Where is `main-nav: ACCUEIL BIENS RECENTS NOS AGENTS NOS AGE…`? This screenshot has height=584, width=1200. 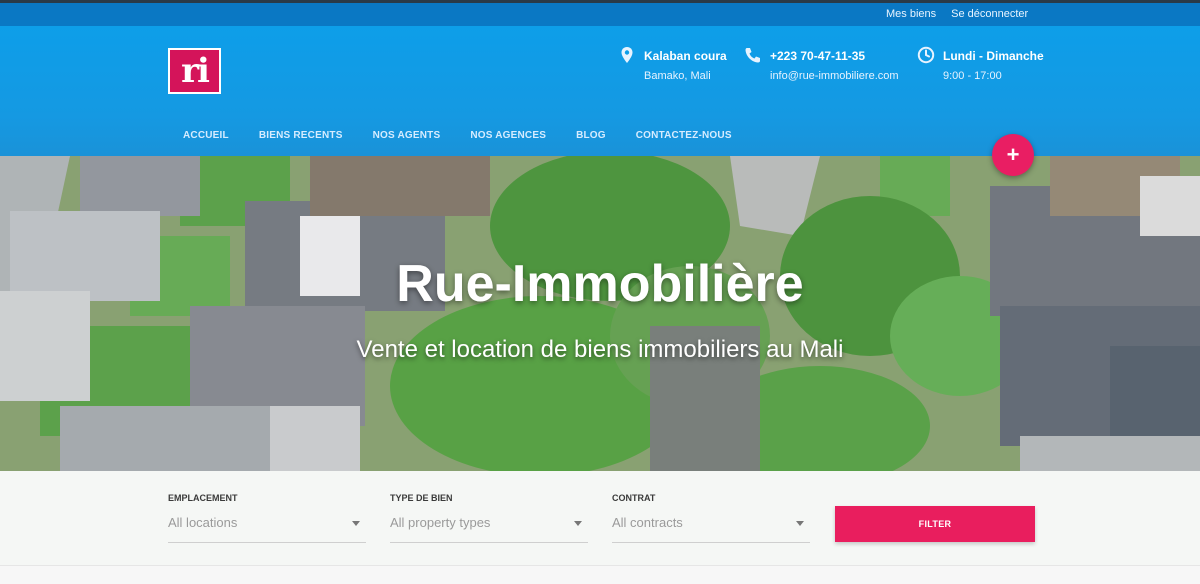
main-nav: ACCUEIL BIENS RECENTS NOS AGENTS NOS AGE… is located at coordinates (457, 135).